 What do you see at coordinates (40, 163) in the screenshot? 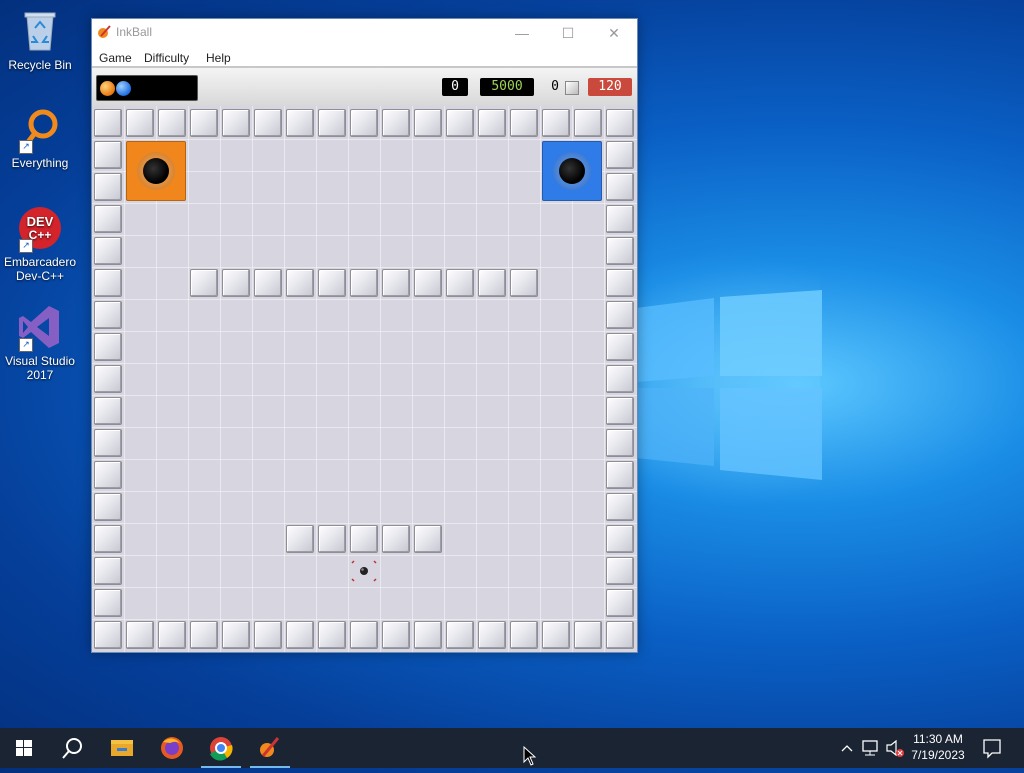
I see `desktop-icon-label: Everything` at bounding box center [40, 163].